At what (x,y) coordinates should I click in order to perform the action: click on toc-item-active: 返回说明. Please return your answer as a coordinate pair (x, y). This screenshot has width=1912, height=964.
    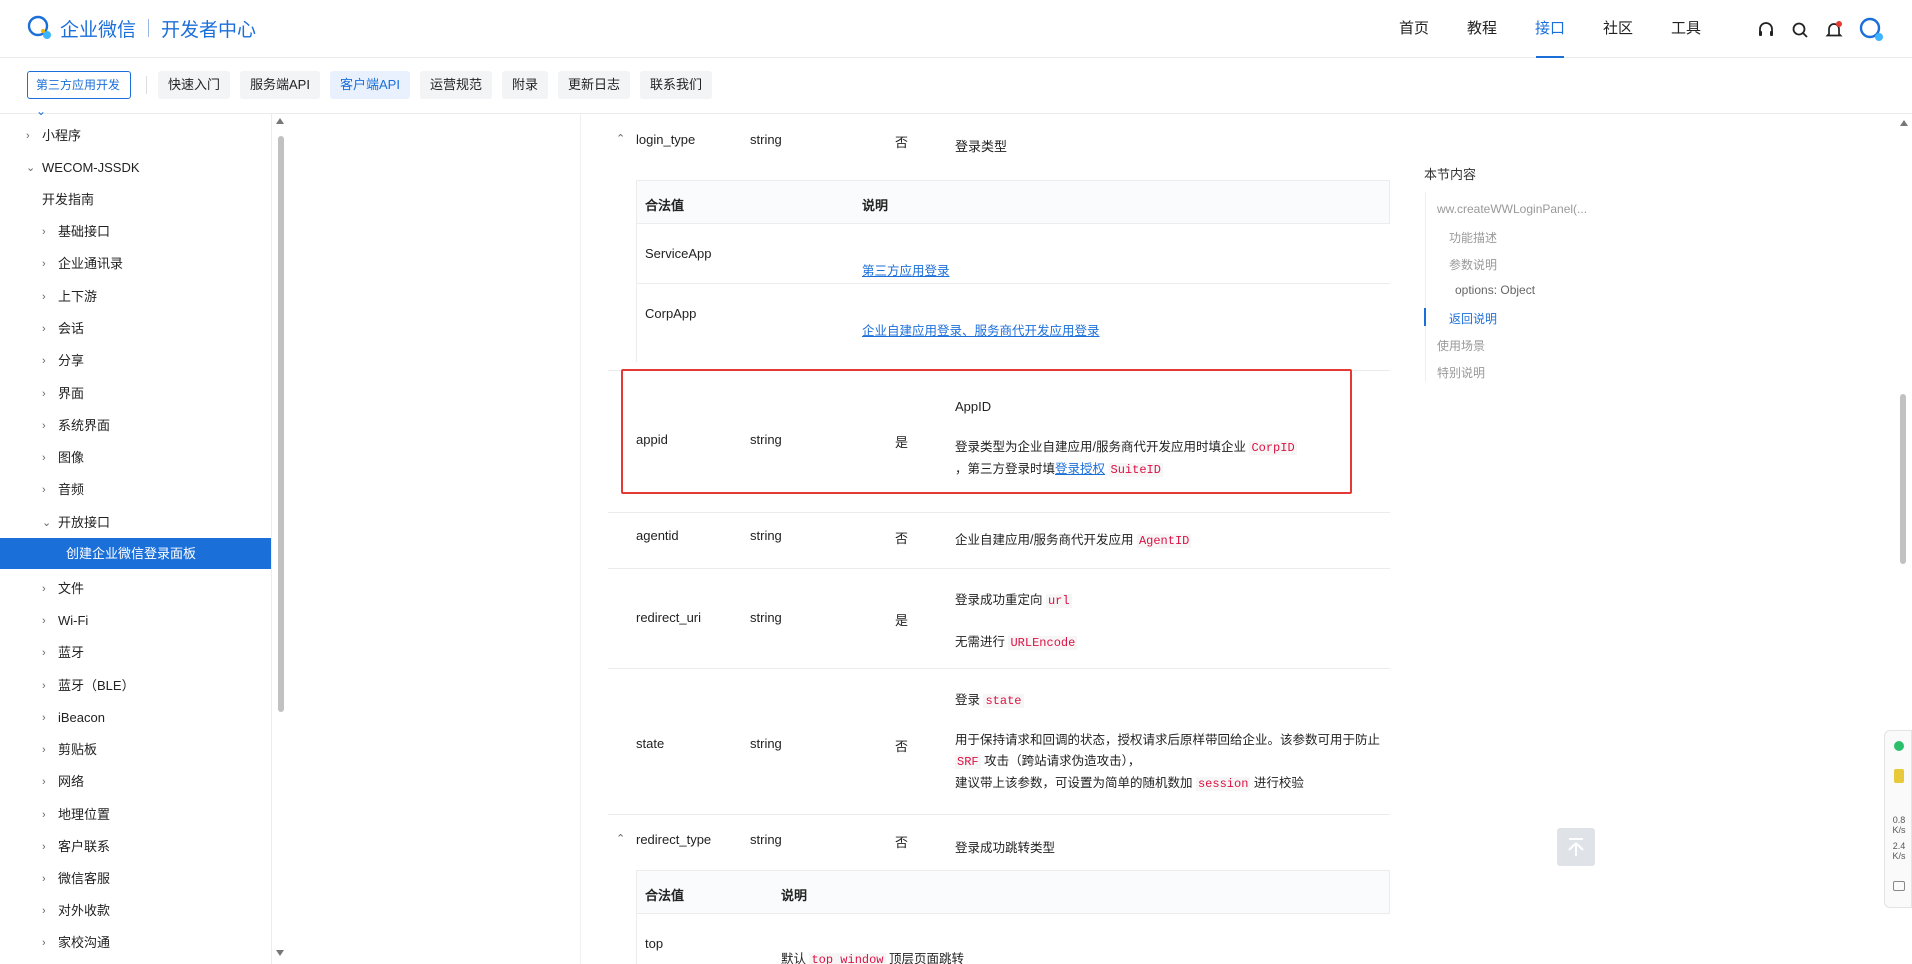
    Looking at the image, I should click on (1473, 318).